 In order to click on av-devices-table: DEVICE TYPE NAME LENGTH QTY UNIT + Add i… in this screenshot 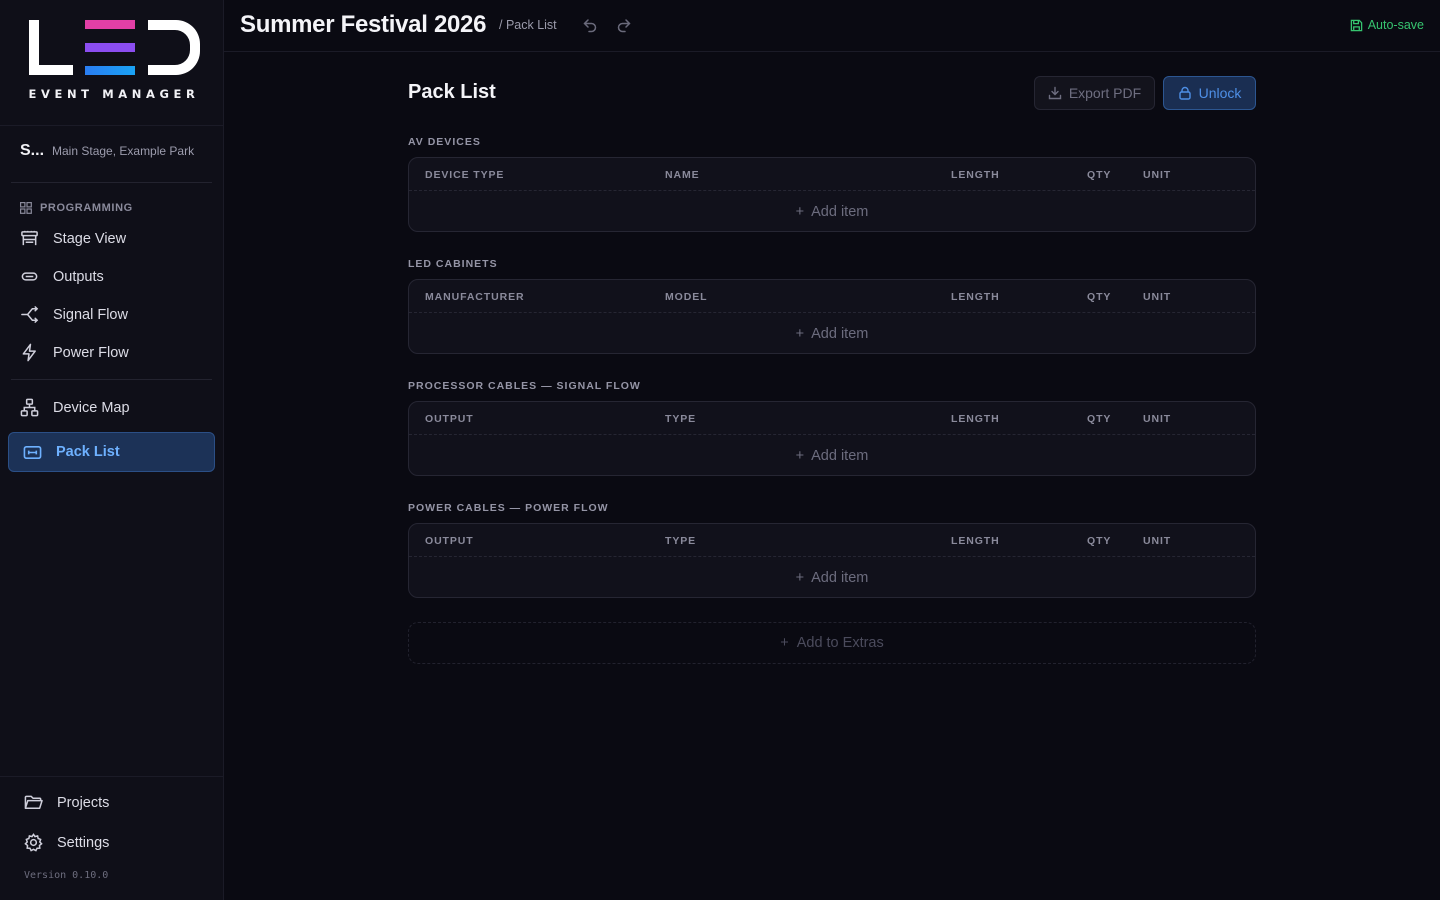, I will do `click(832, 194)`.